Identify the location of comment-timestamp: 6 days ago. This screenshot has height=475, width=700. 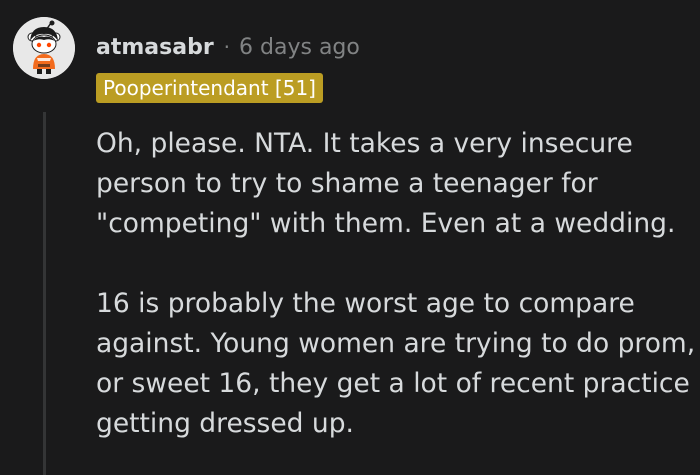
(299, 47).